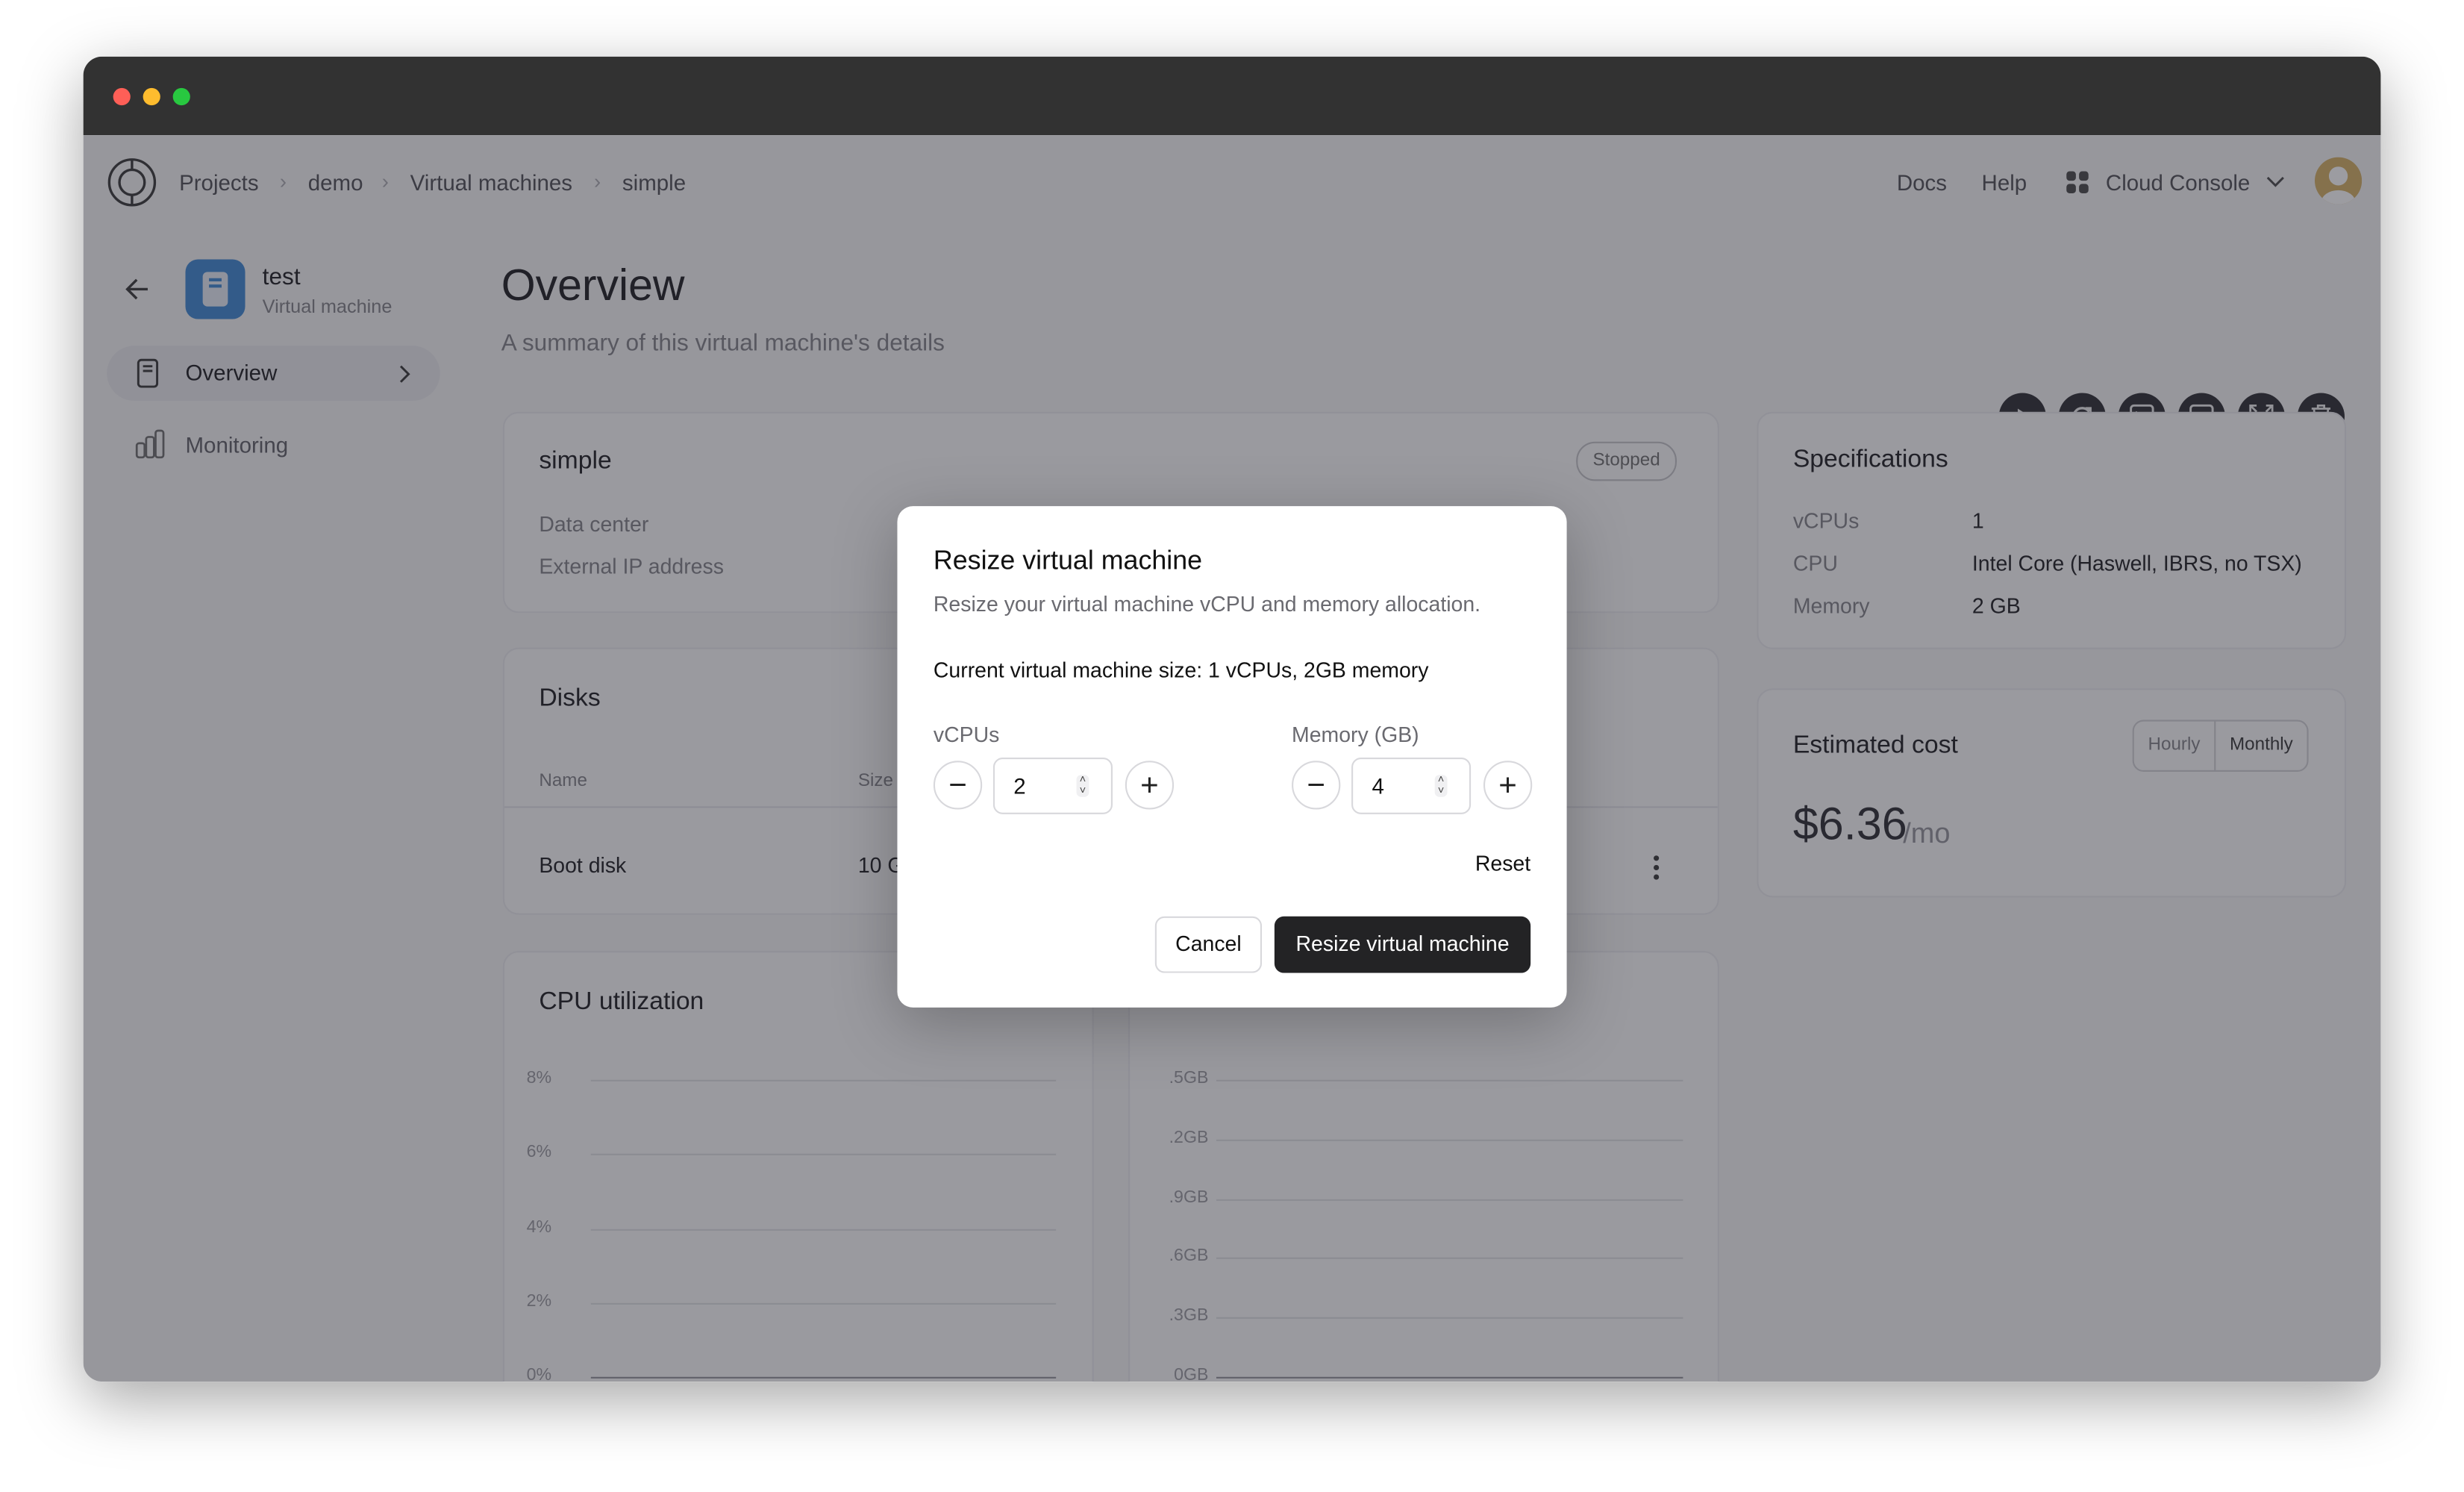 The image size is (2464, 1492). I want to click on memory-increment-button: +, so click(1508, 785).